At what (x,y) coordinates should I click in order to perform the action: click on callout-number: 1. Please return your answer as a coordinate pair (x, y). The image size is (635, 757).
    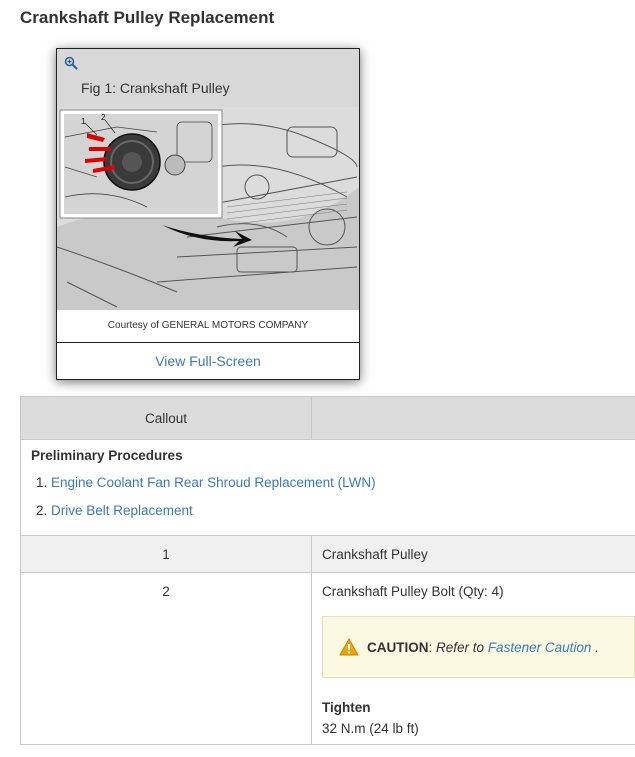
    Looking at the image, I should click on (166, 554).